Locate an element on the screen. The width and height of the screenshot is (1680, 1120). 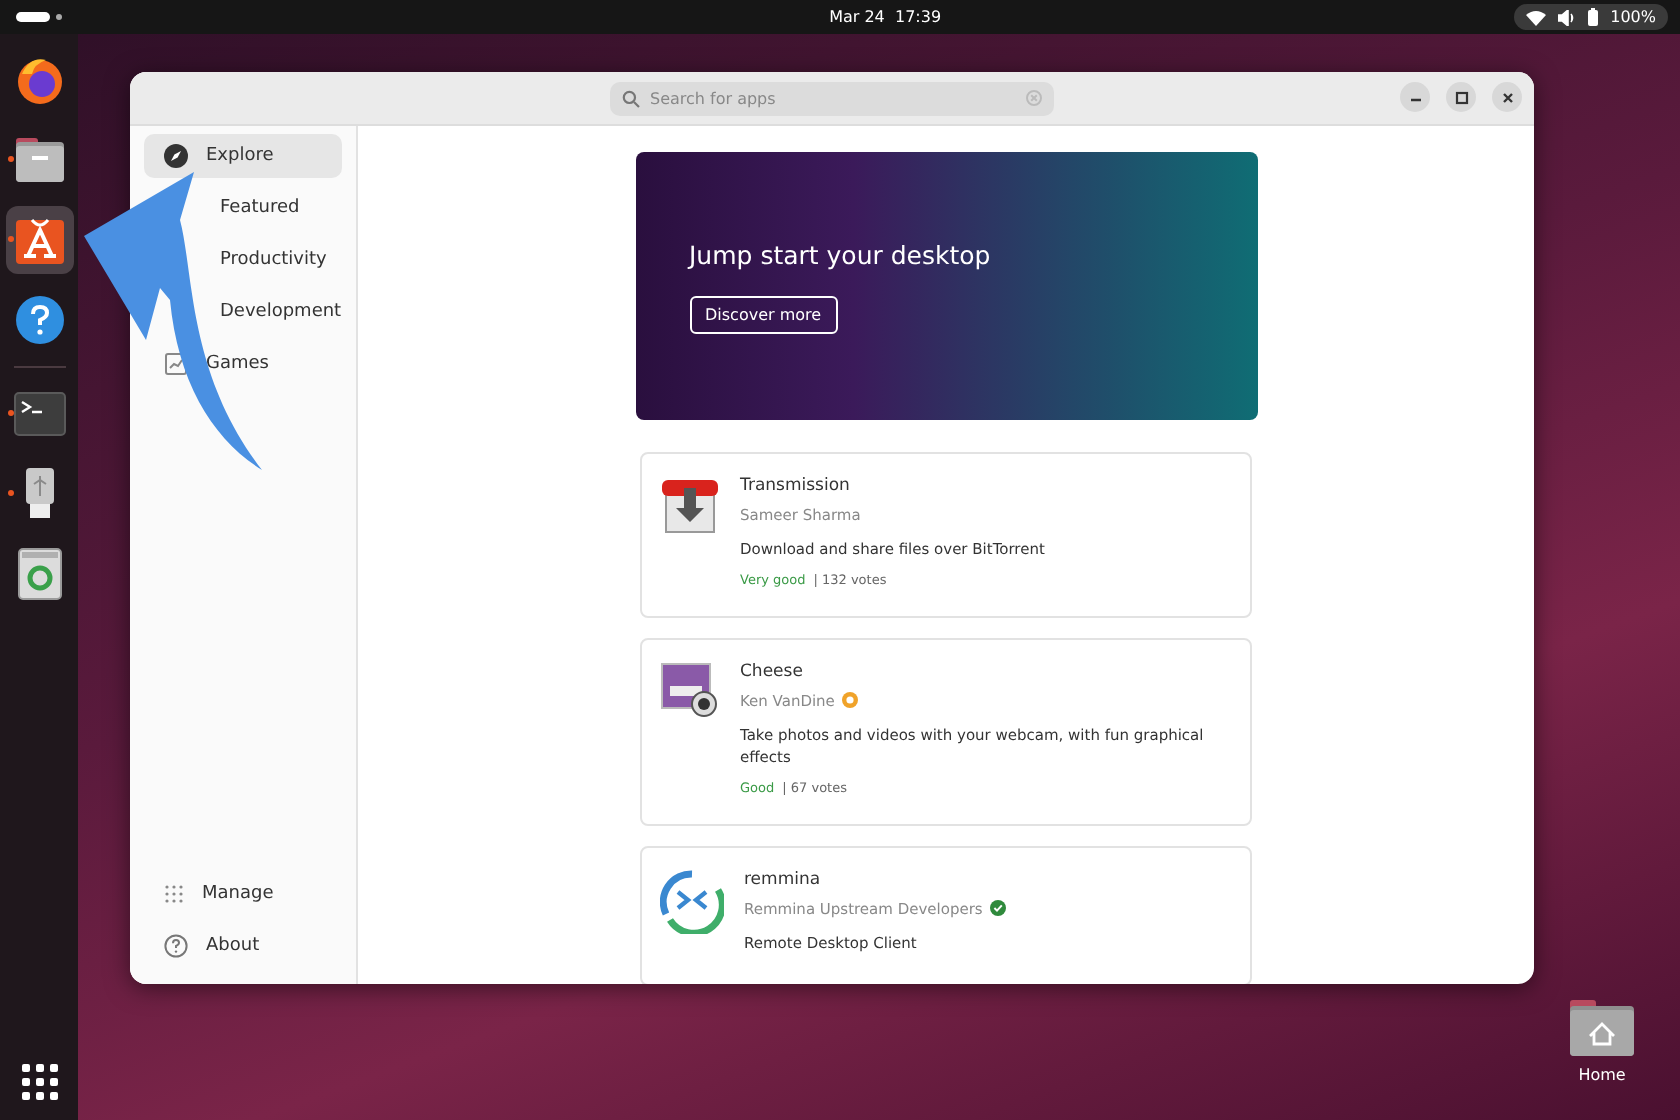
remote-desktop-icon is located at coordinates (692, 901).